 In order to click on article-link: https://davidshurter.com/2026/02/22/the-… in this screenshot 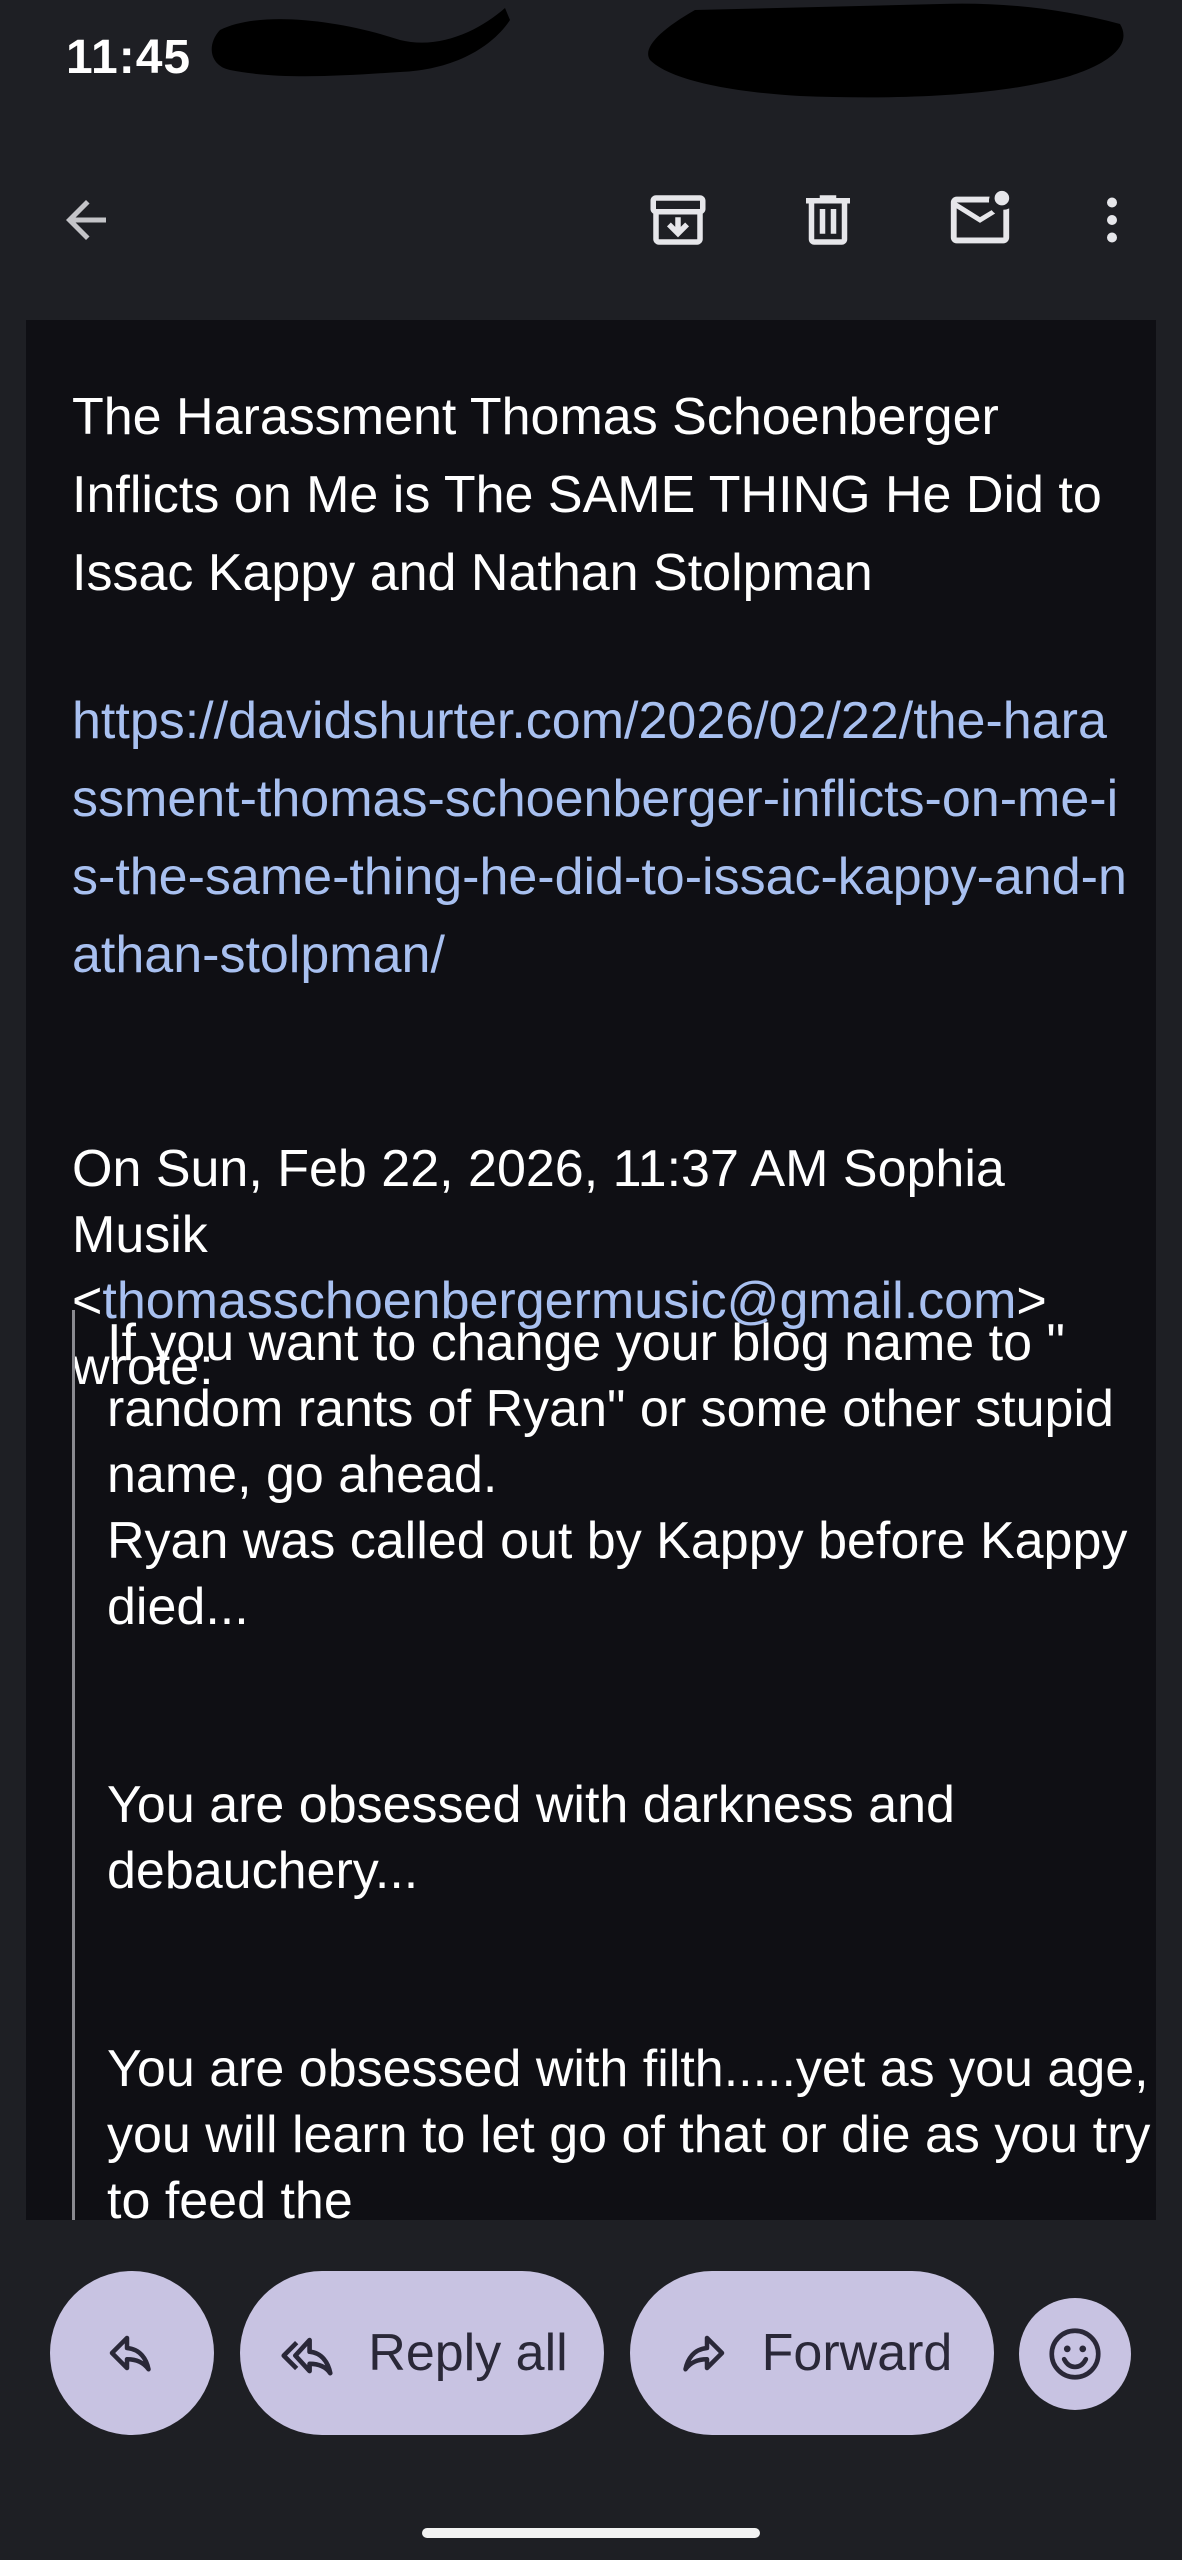, I will do `click(602, 838)`.